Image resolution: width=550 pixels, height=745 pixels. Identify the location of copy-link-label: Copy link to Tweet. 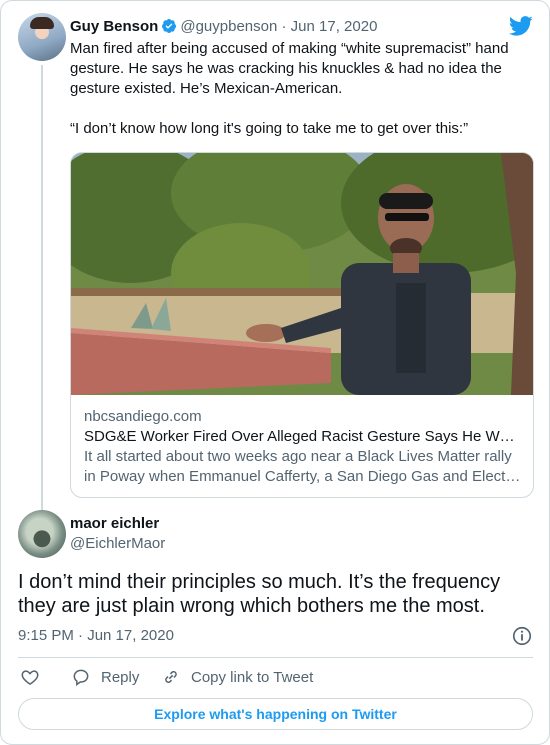
(252, 677).